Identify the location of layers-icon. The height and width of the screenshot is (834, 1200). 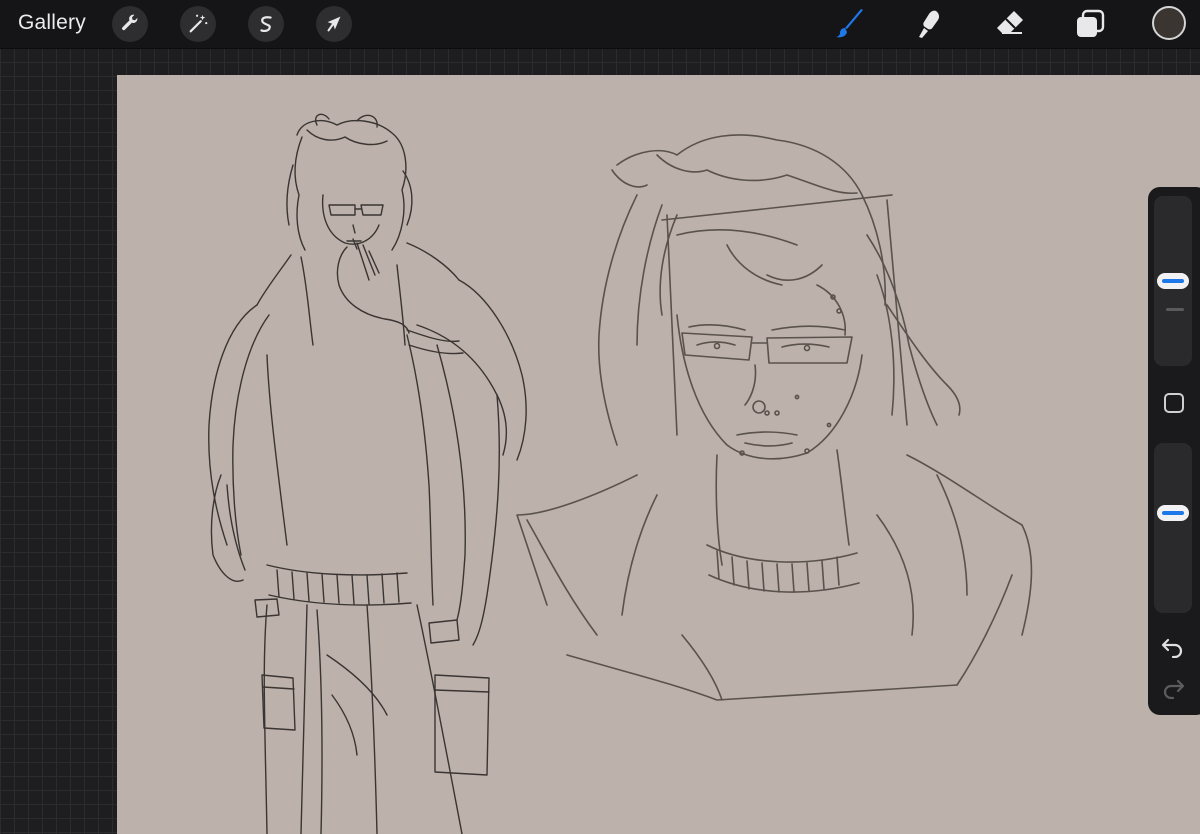
(1091, 23).